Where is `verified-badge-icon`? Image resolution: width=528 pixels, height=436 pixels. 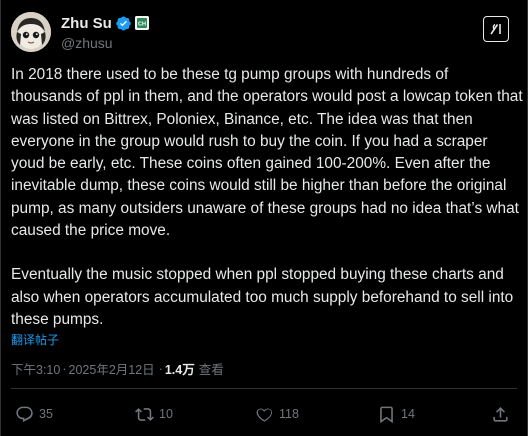
verified-badge-icon is located at coordinates (123, 23).